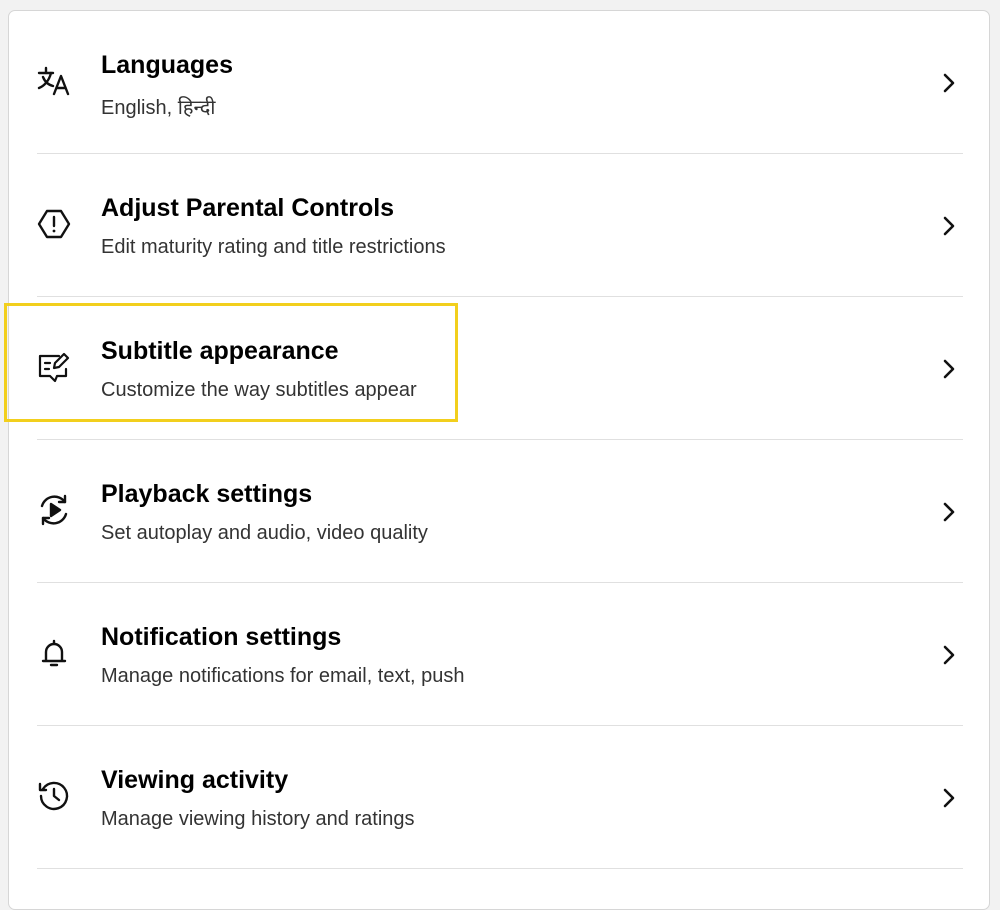  Describe the element at coordinates (258, 819) in the screenshot. I see `settings-row-subtitle: Manage viewing history and ratings` at that location.